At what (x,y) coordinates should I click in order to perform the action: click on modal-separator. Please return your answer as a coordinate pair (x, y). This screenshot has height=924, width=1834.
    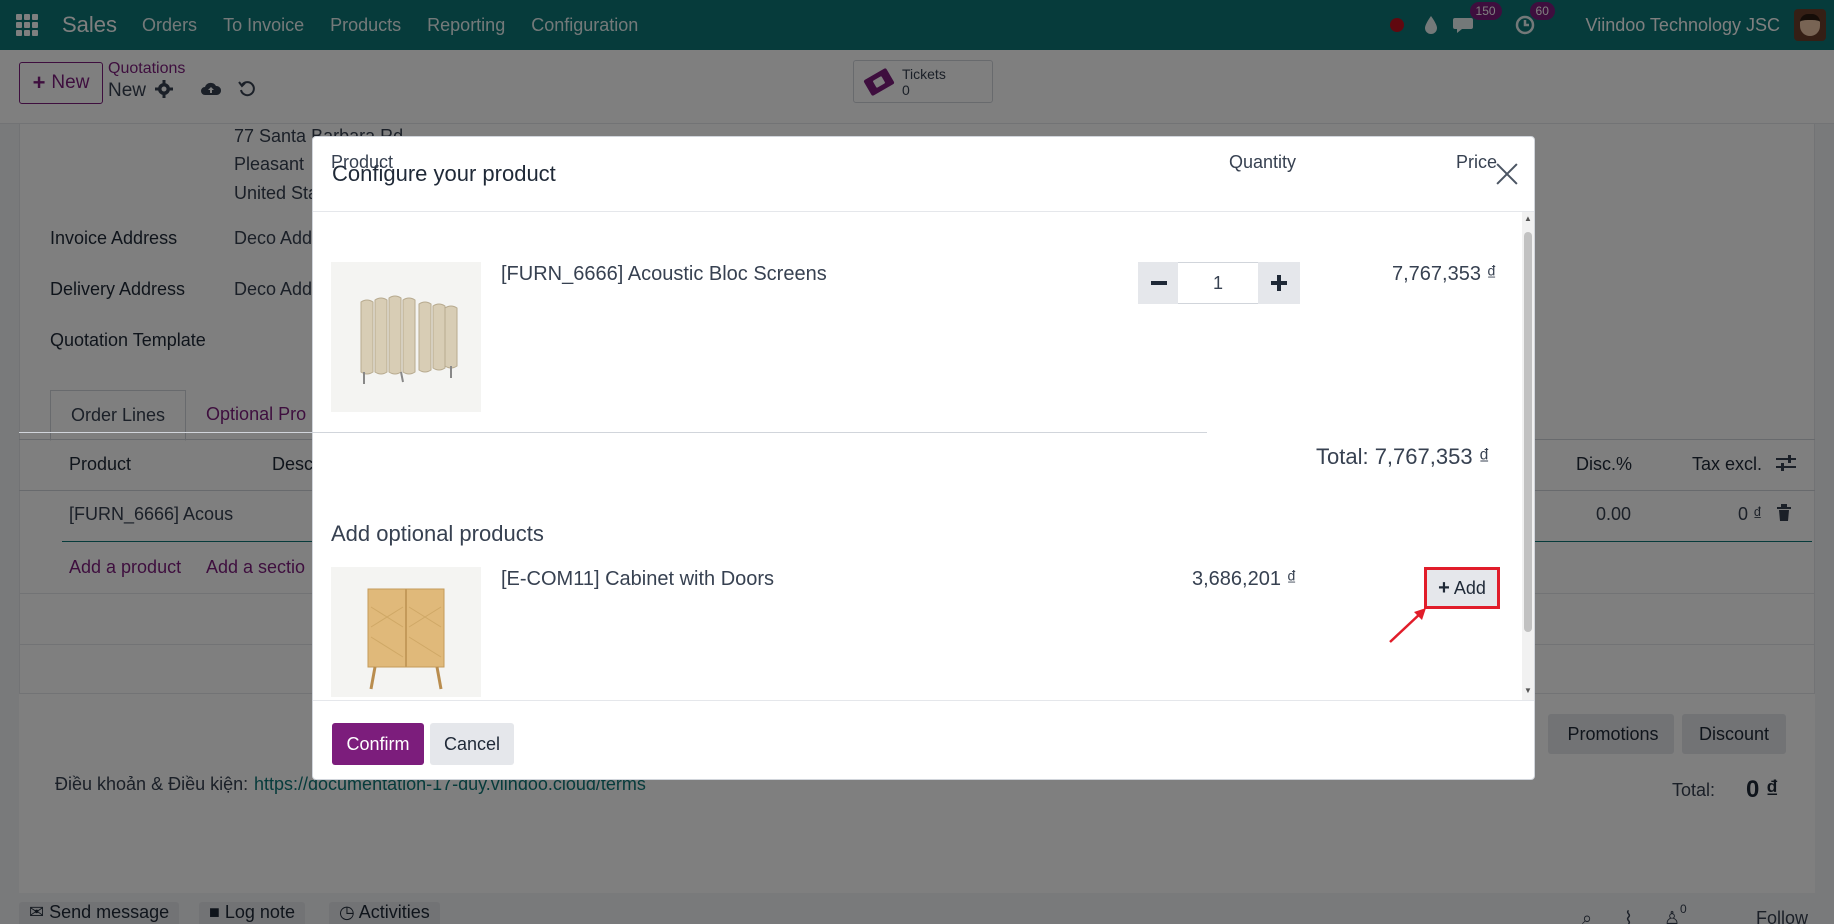
    Looking at the image, I should click on (613, 432).